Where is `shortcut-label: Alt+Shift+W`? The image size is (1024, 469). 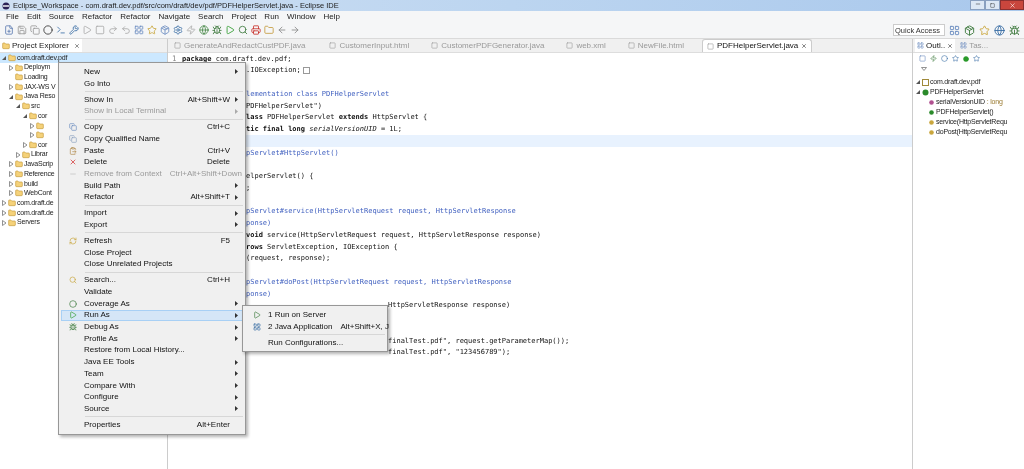
shortcut-label: Alt+Shift+W is located at coordinates (208, 99).